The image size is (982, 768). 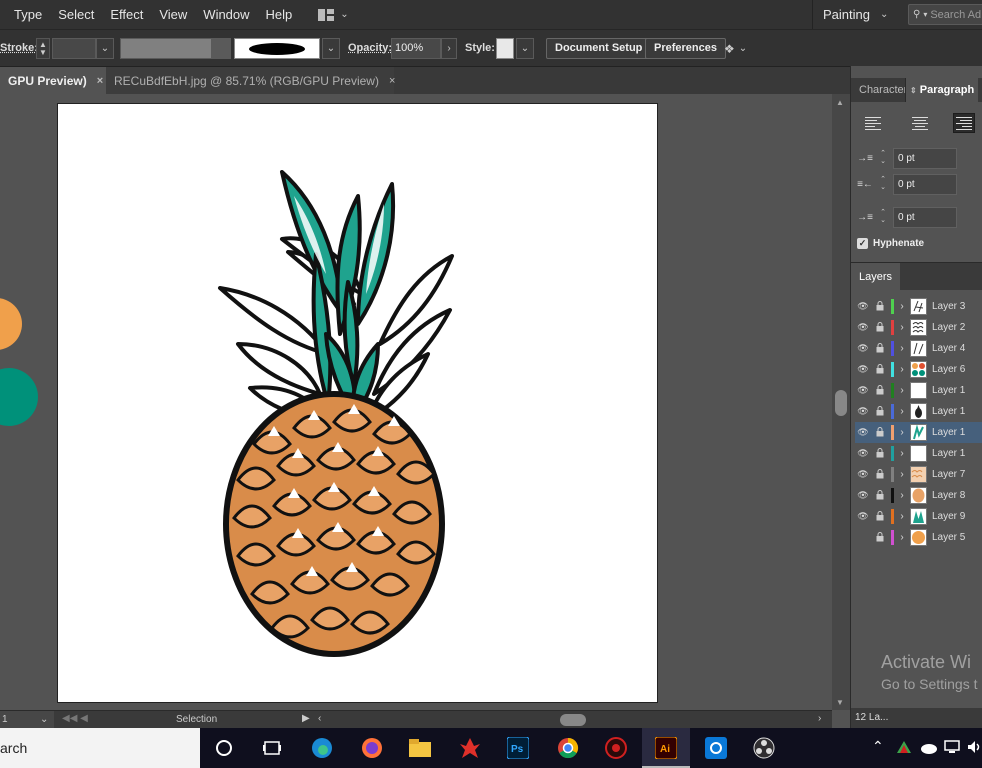 I want to click on layer-name: Layer 4, so click(x=948, y=348).